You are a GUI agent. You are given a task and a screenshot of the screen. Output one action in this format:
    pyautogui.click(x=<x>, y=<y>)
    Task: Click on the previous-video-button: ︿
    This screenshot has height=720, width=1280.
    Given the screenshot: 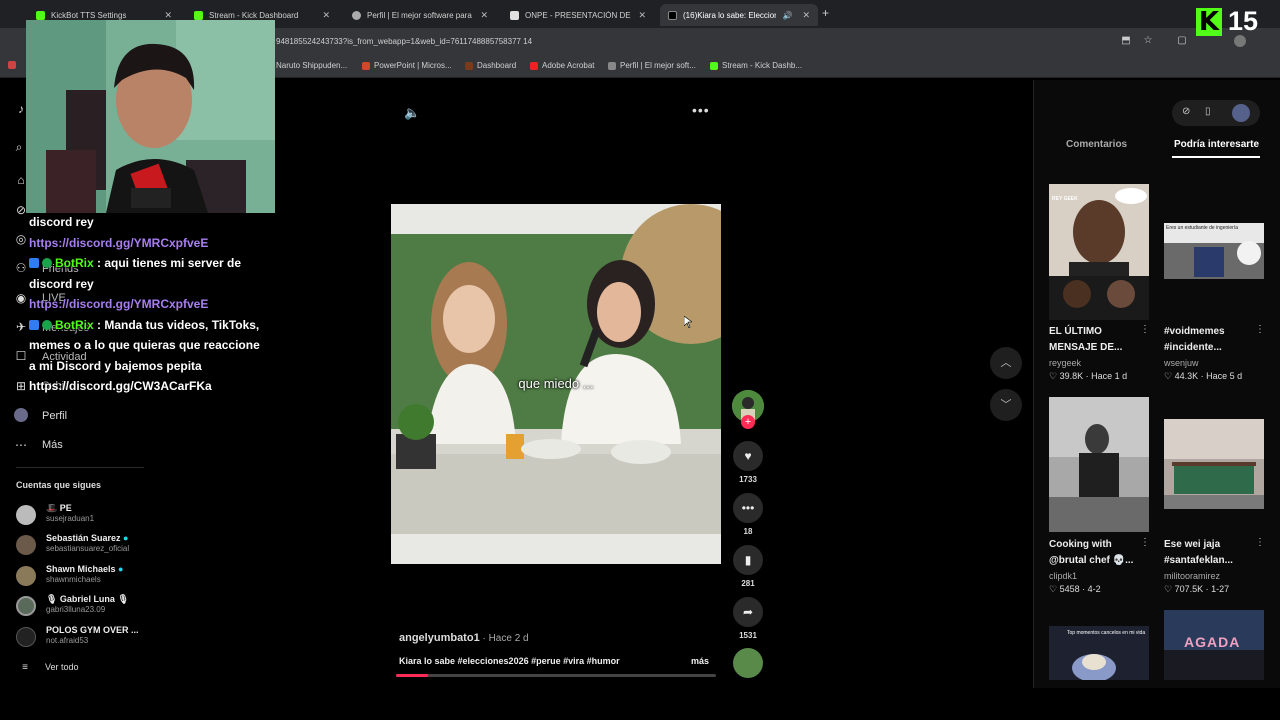 What is the action you would take?
    pyautogui.click(x=1006, y=363)
    